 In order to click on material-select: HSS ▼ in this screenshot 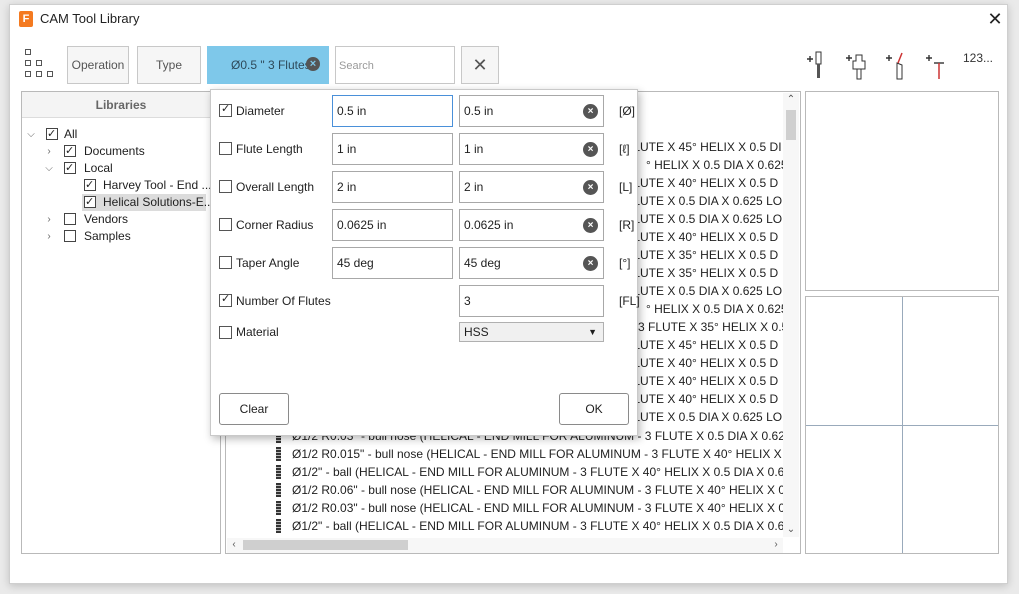, I will do `click(531, 332)`.